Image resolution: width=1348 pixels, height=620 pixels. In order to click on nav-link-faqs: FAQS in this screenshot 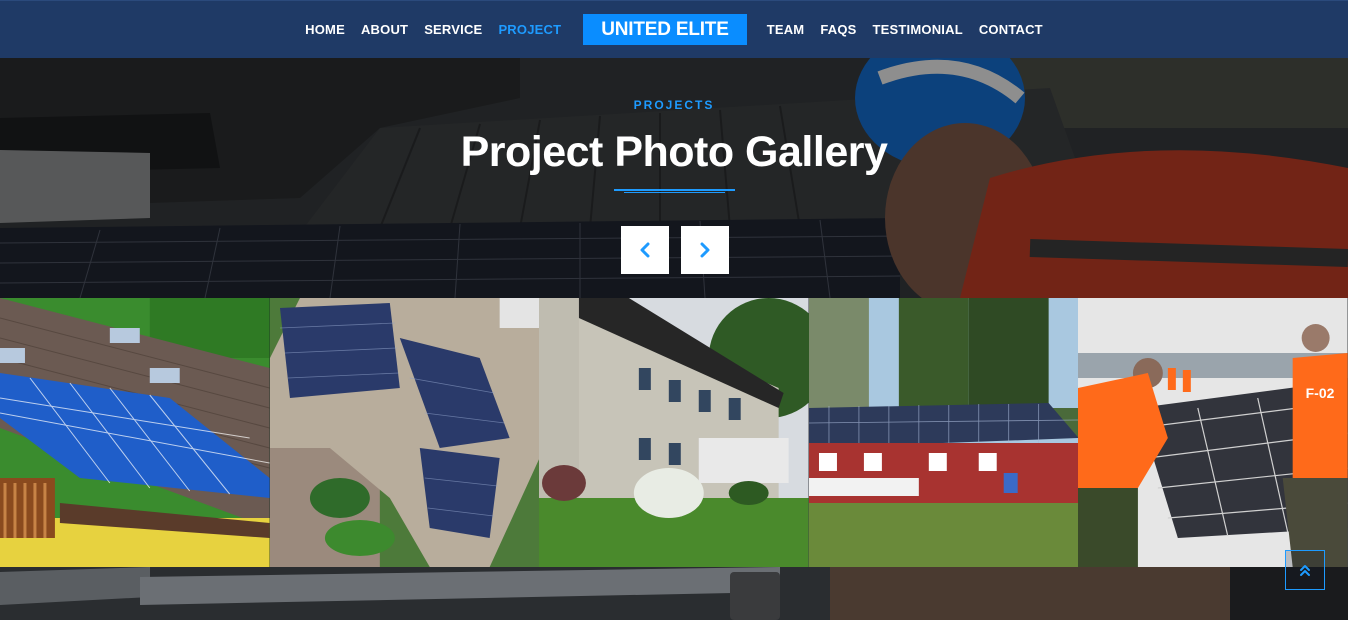, I will do `click(838, 29)`.